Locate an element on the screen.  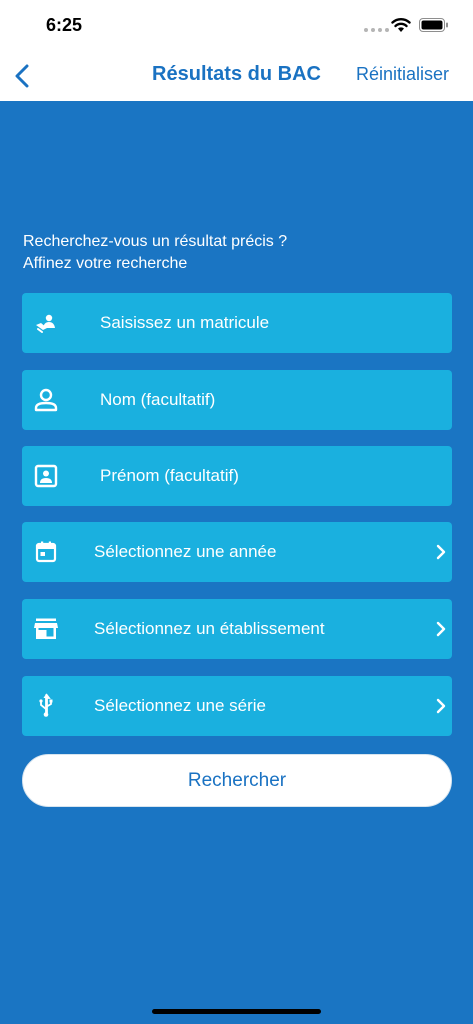
id-badge-icon is located at coordinates (46, 323).